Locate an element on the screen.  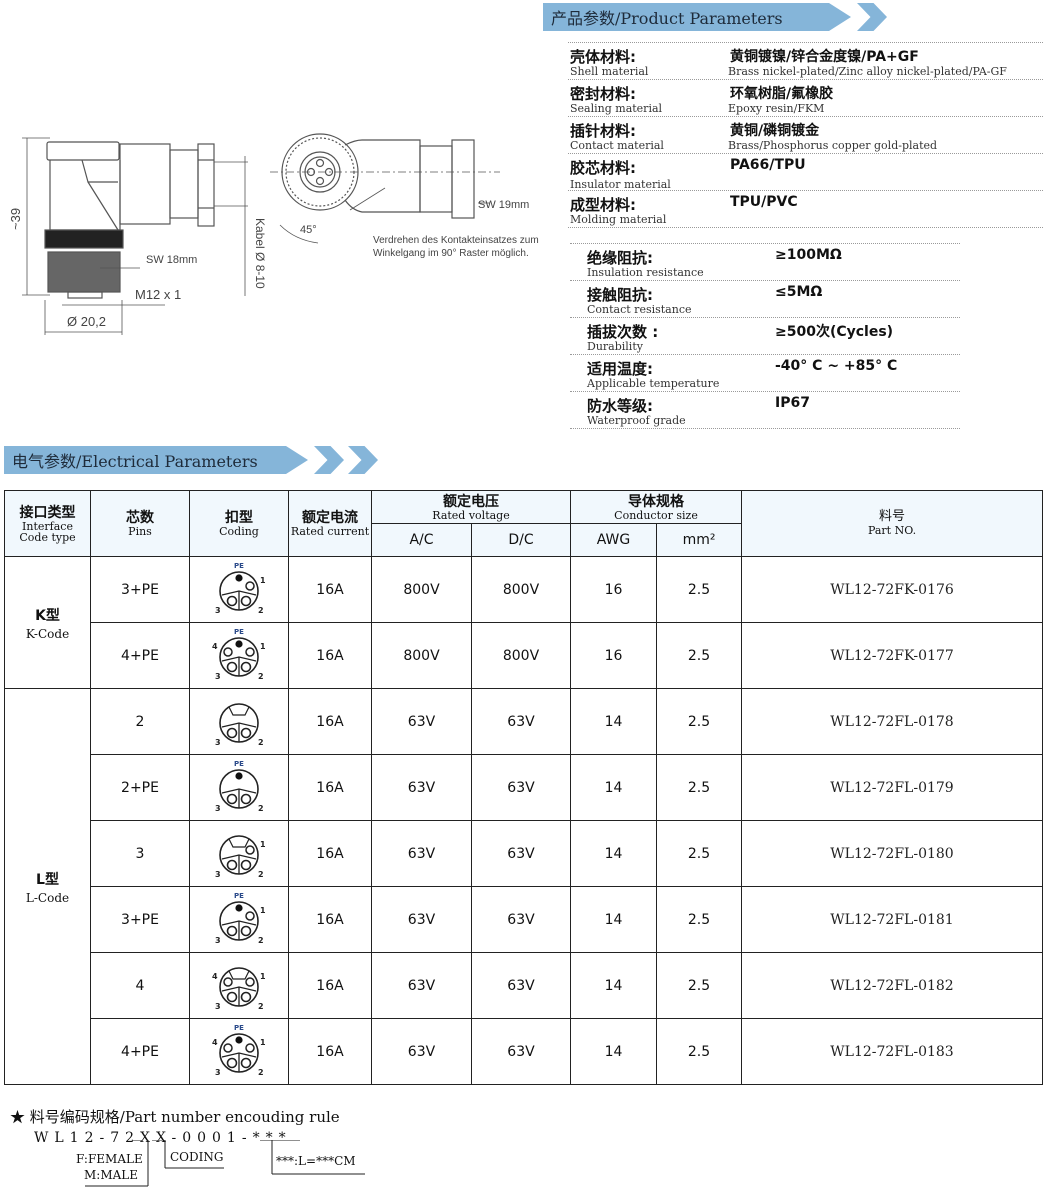
pin-layout-icon: PE 3 2 is located at coordinates (239, 786).